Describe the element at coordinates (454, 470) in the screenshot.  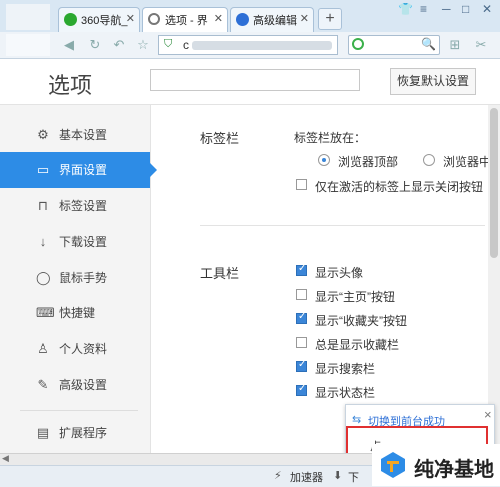
I see `watermark-text: 纯净基地` at that location.